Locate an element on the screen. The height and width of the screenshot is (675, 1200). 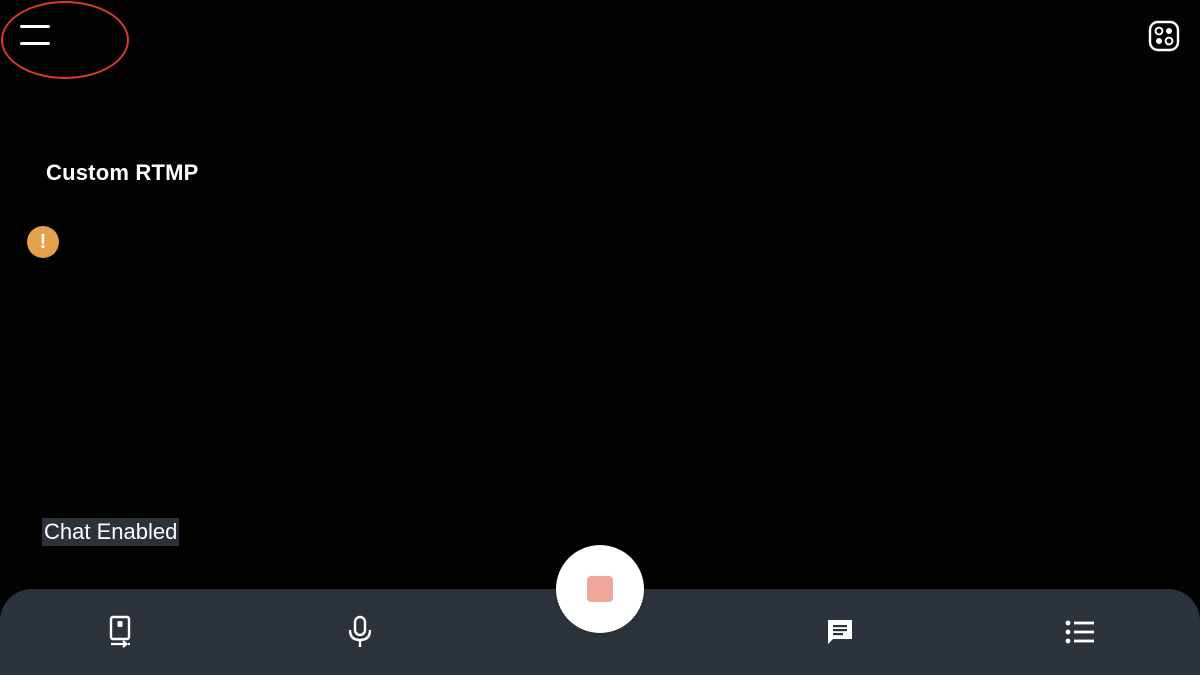
list-menu-button is located at coordinates (1080, 632).